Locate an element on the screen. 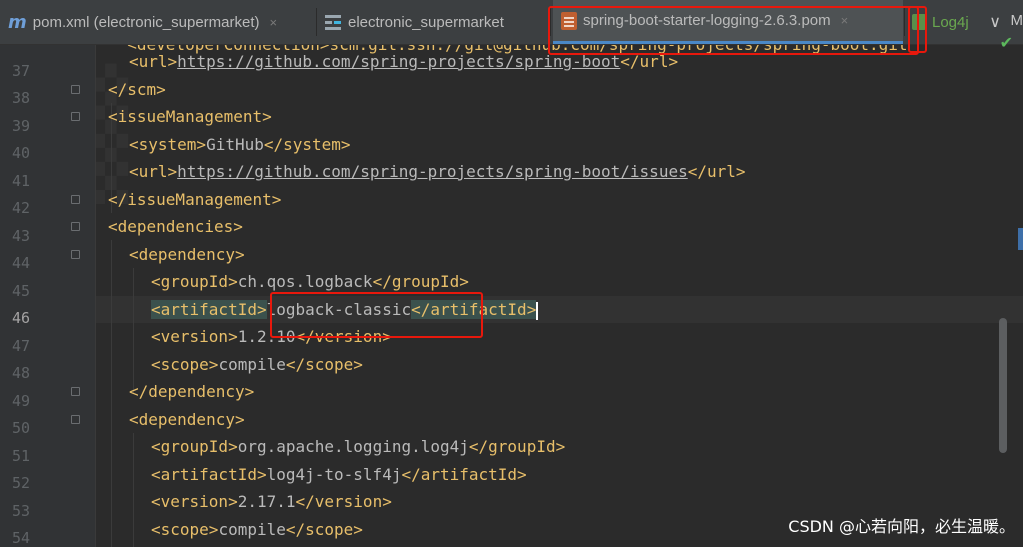 Image resolution: width=1023 pixels, height=547 pixels. line-number: 50 is located at coordinates (20, 428).